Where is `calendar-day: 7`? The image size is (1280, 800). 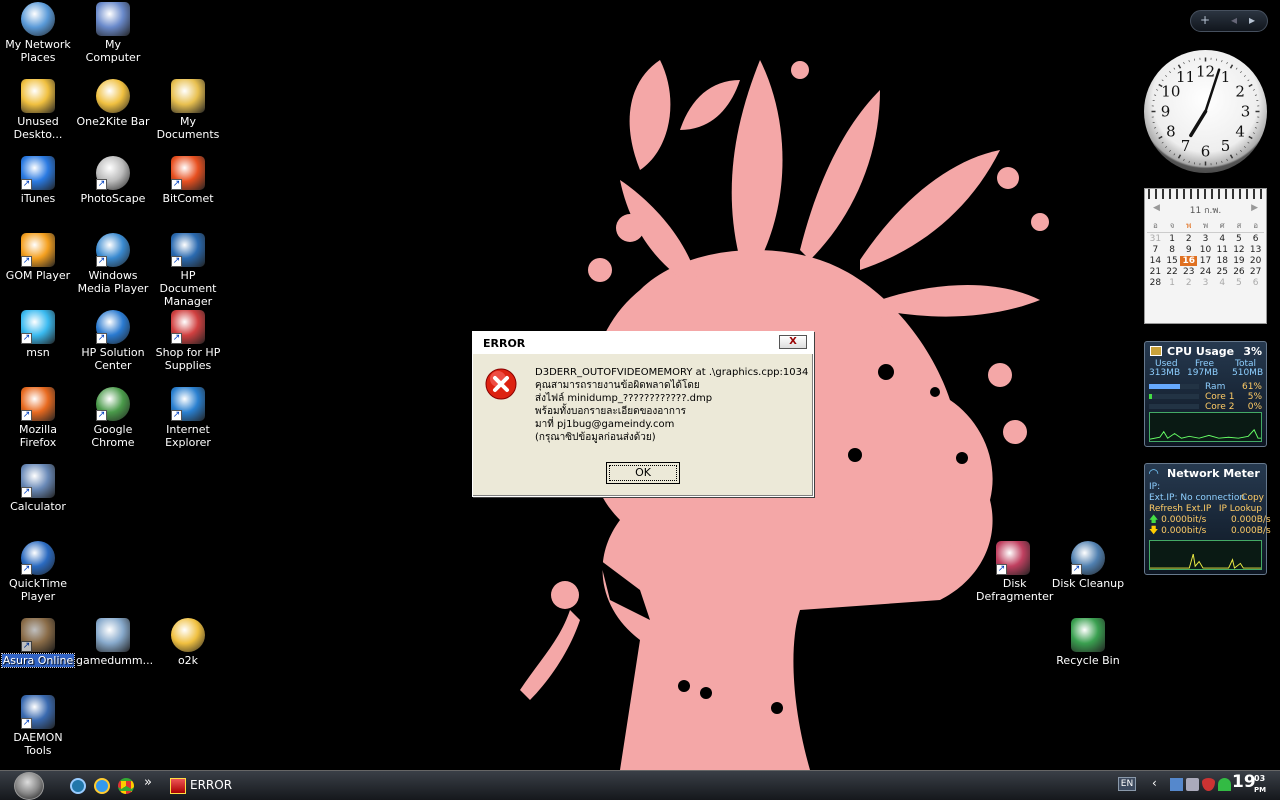
calendar-day: 7 is located at coordinates (1155, 250).